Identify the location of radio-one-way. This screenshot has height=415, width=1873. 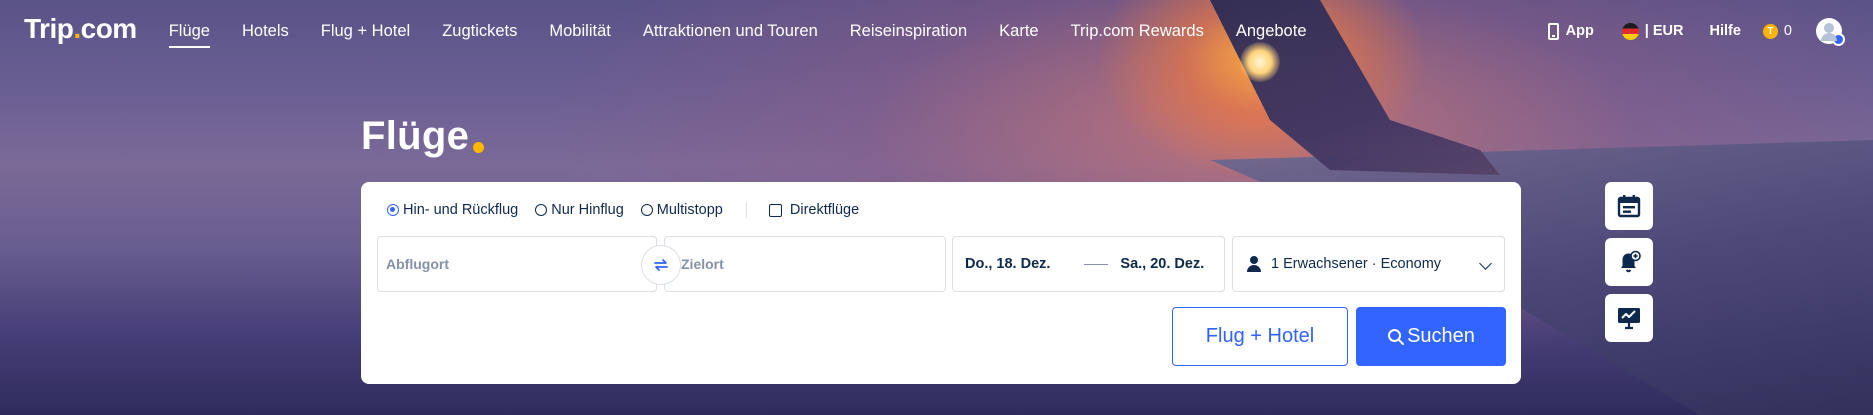
(541, 210).